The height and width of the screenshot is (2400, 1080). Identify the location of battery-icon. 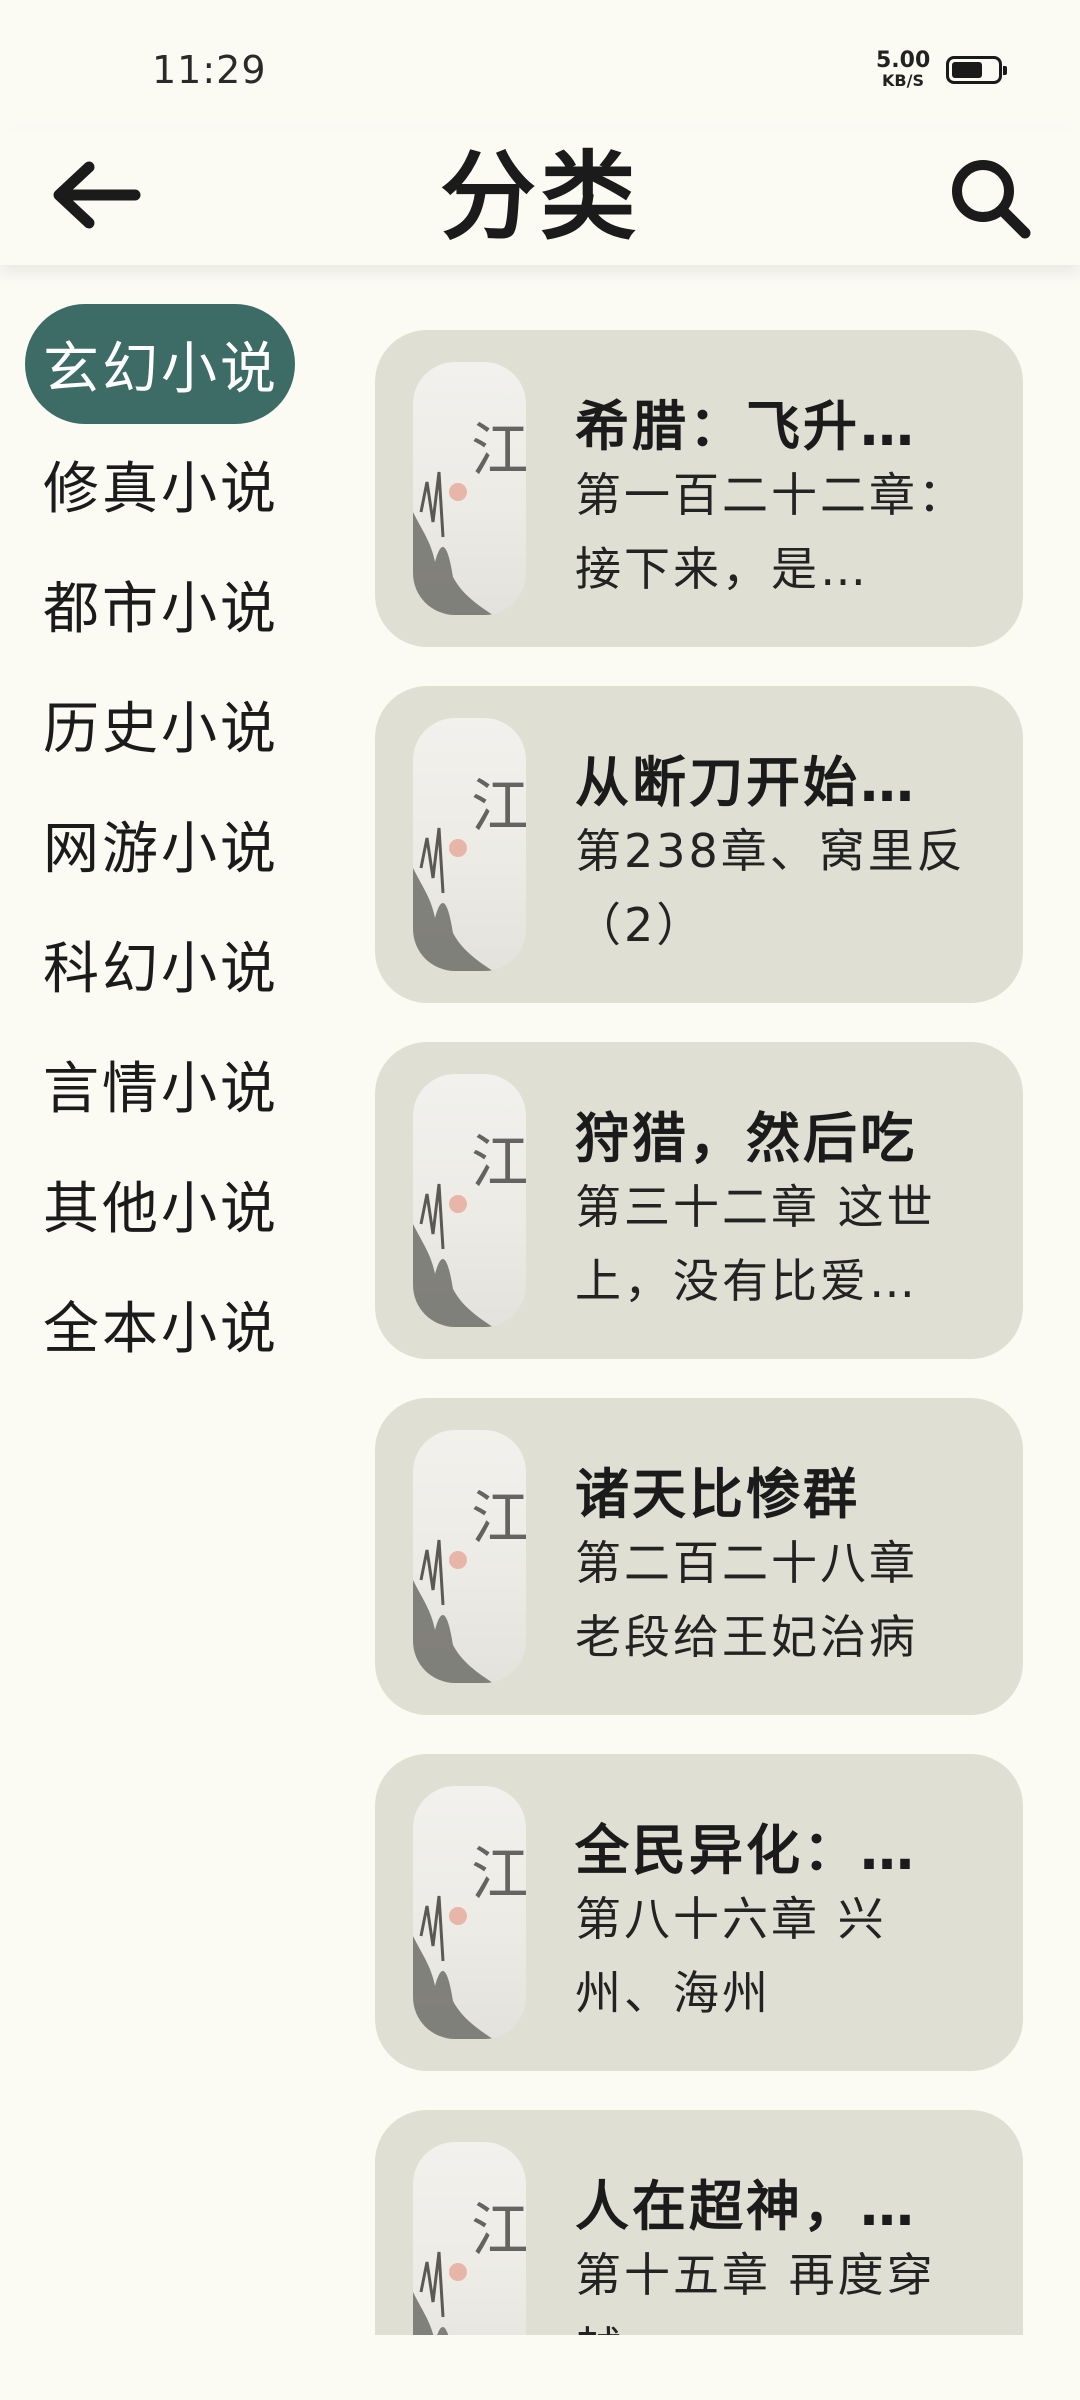
(976, 70).